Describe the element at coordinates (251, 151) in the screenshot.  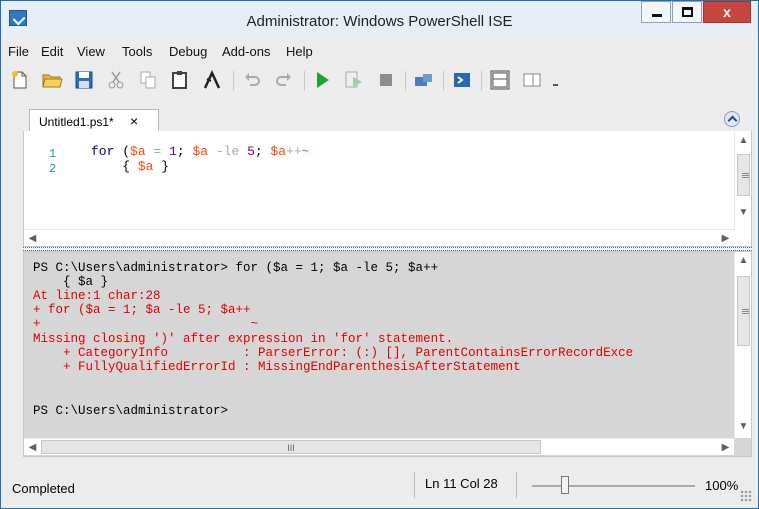
I see `number-token: 5` at that location.